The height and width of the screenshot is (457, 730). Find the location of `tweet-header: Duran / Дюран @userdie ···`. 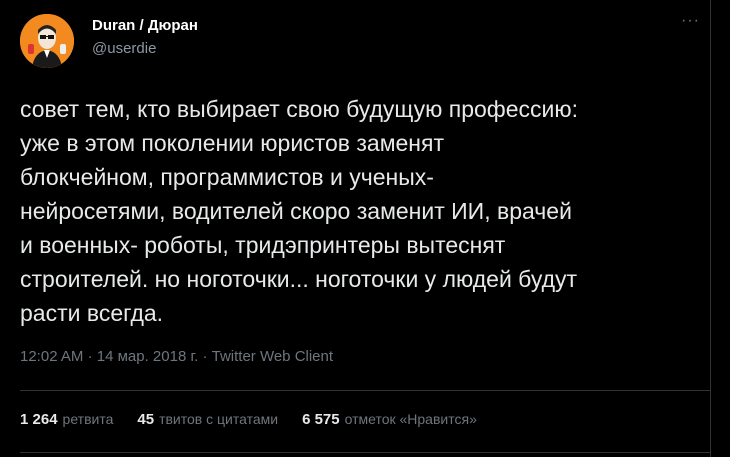

tweet-header: Duran / Дюран @userdie ··· is located at coordinates (365, 42).